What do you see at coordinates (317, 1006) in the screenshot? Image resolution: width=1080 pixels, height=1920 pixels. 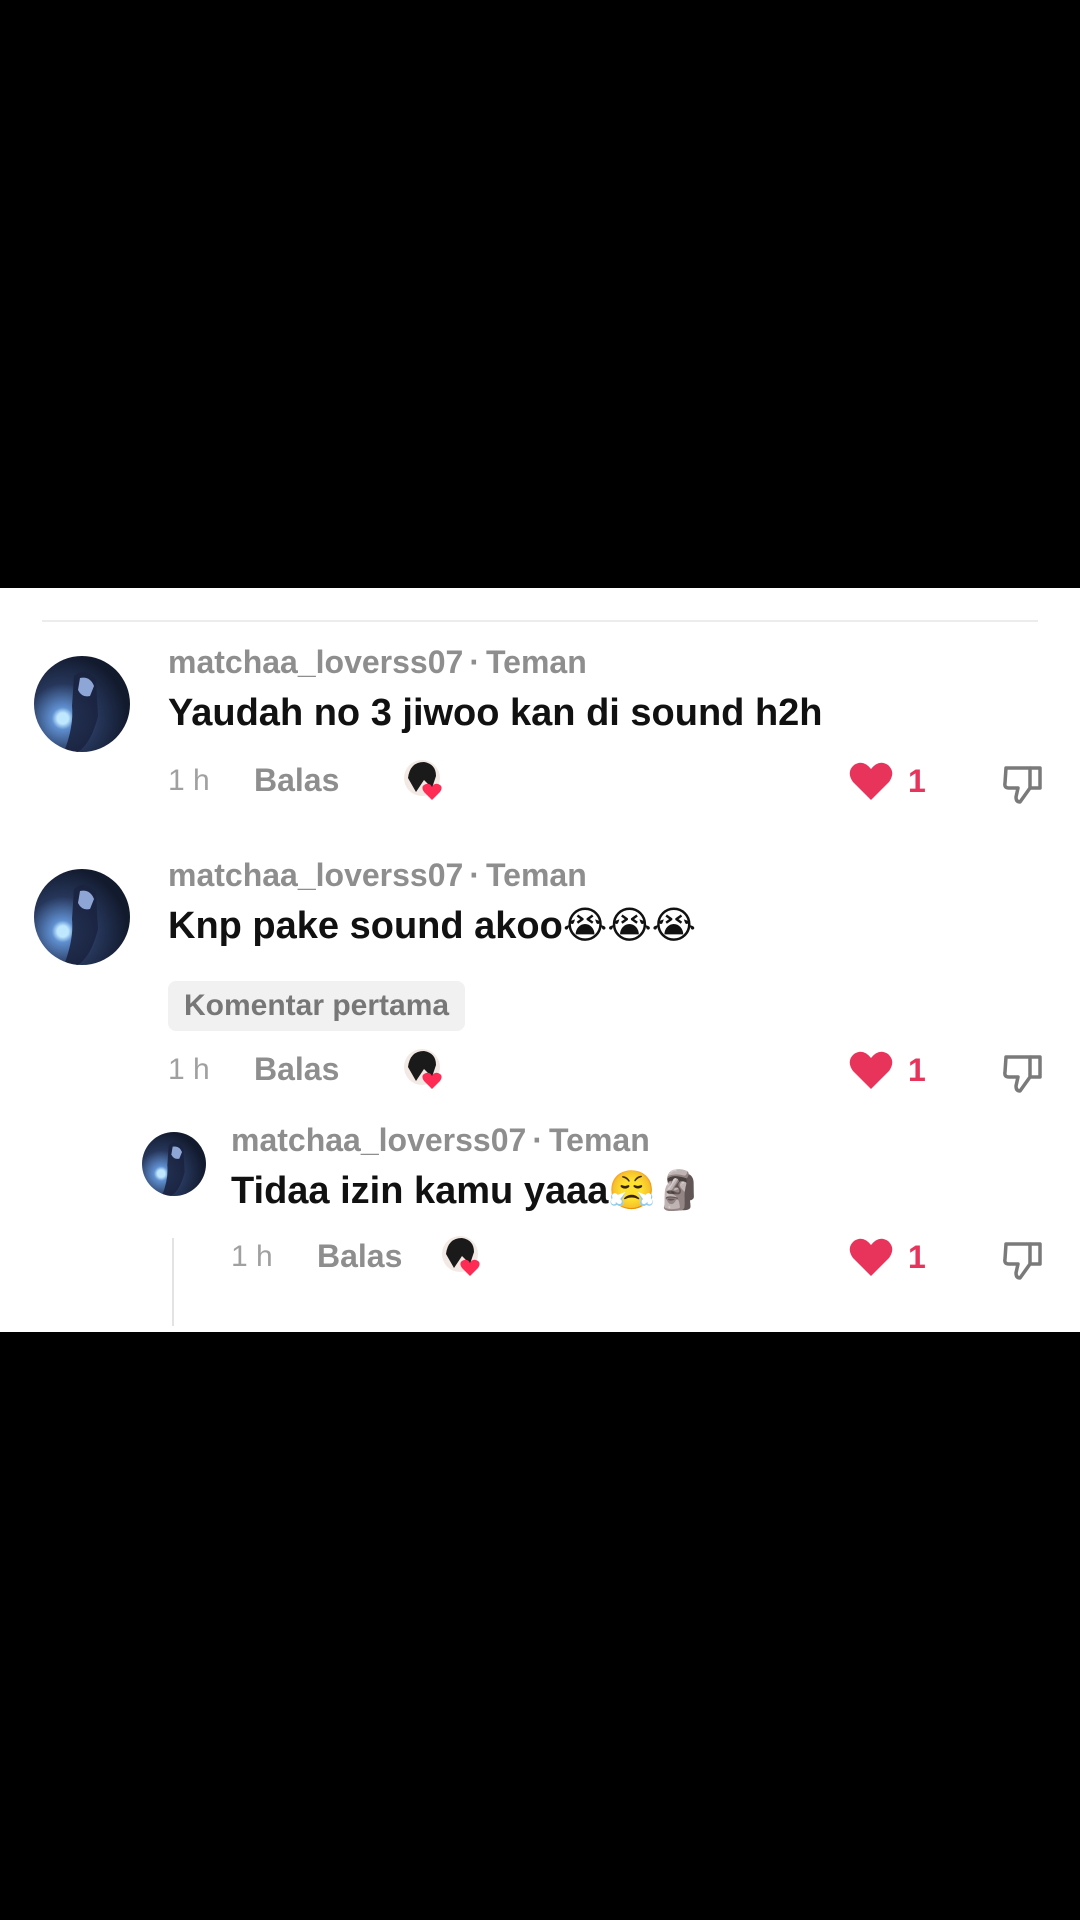 I see `first-comment-badge: Komentar pertama` at bounding box center [317, 1006].